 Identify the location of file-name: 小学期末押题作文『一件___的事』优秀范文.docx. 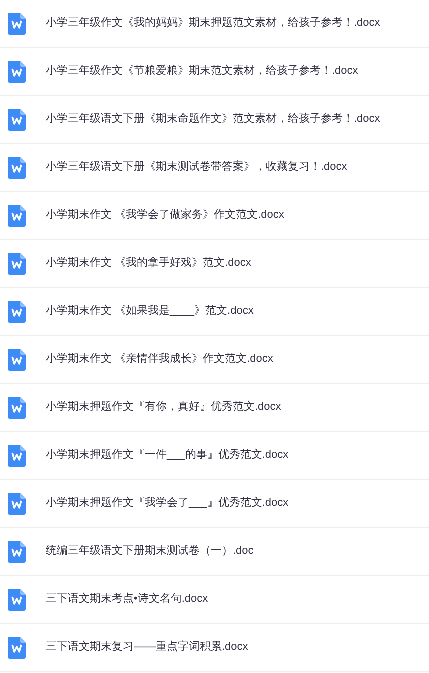
(167, 455).